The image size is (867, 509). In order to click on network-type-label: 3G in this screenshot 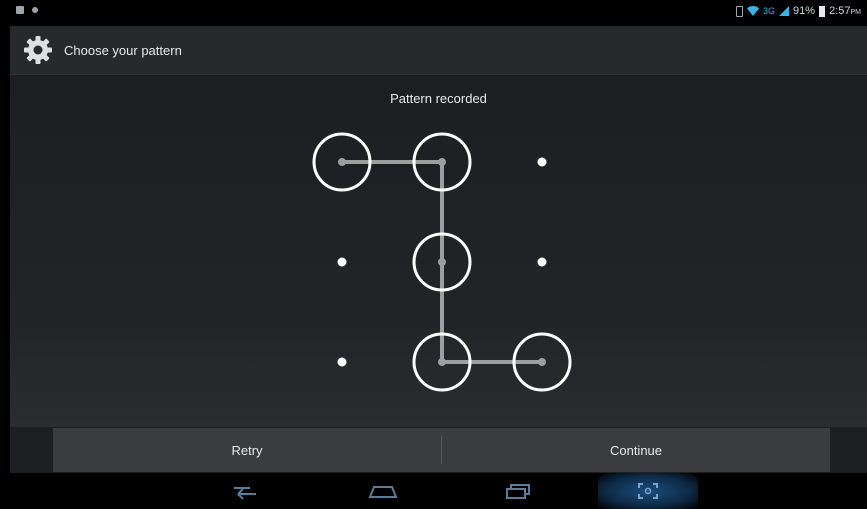, I will do `click(769, 11)`.